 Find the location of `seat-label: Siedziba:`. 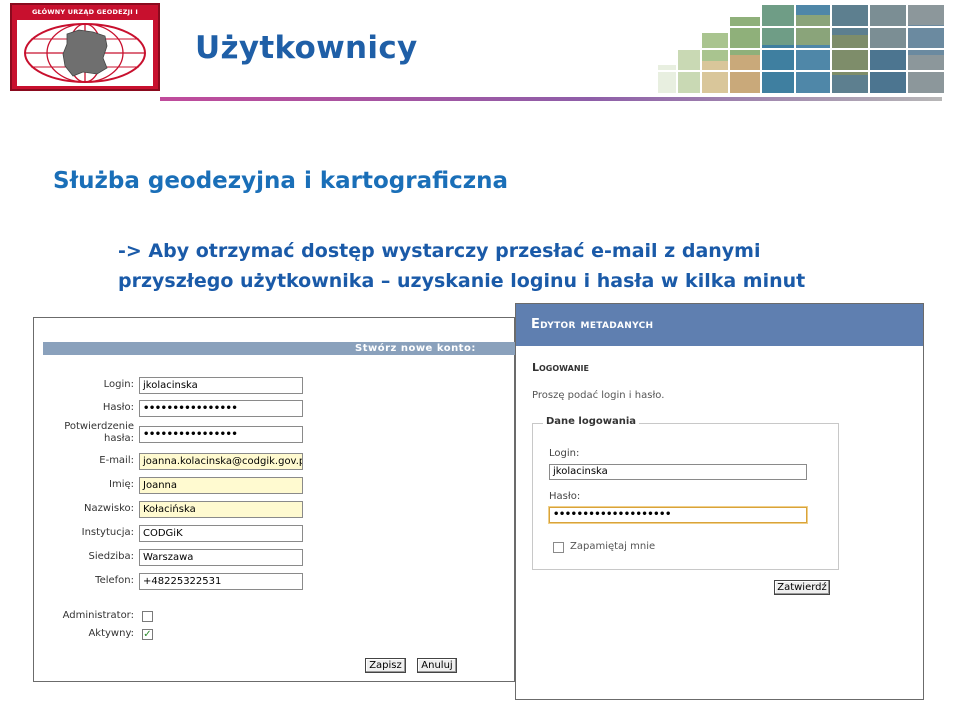

seat-label: Siedziba: is located at coordinates (111, 556).